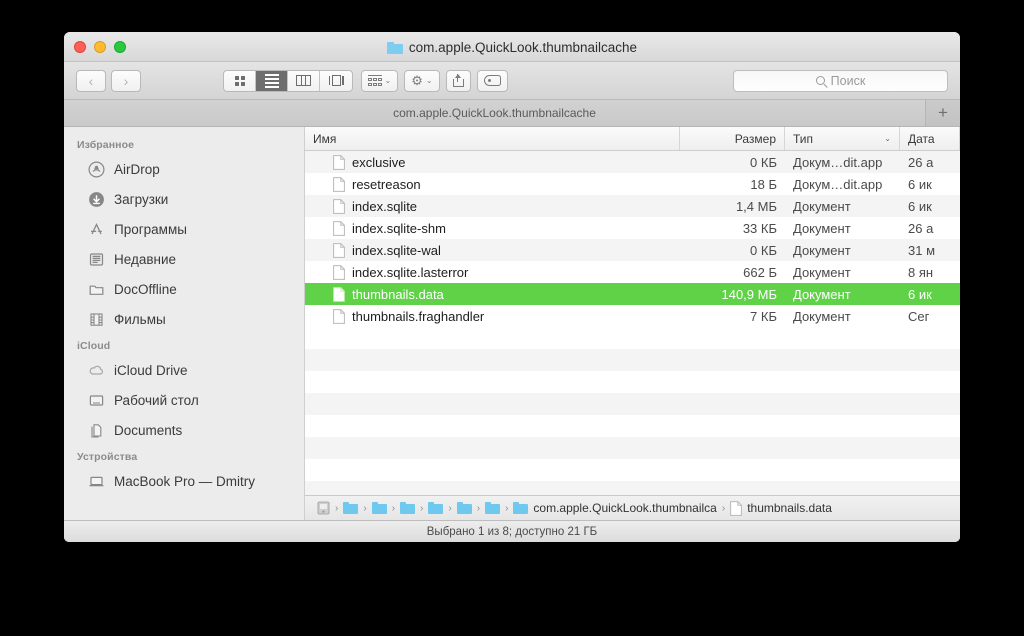 The height and width of the screenshot is (636, 1024). What do you see at coordinates (632, 250) in the screenshot?
I see `table-row: index.sqlite-wal 0 КБ Документ 31 м` at bounding box center [632, 250].